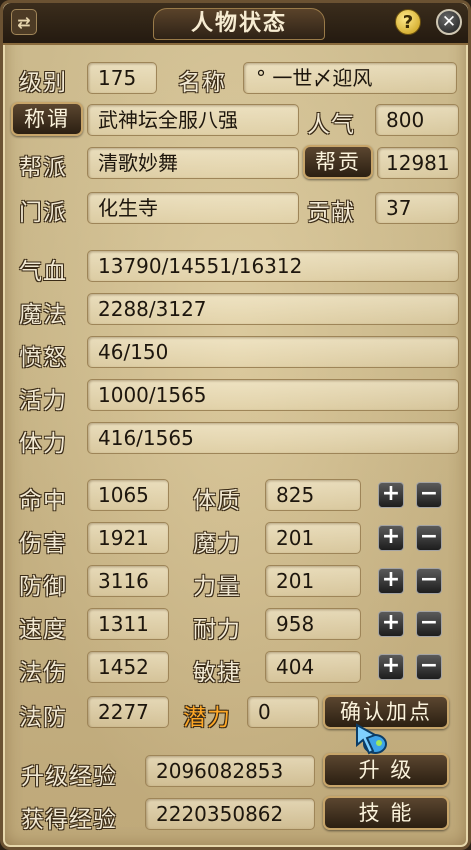 The image size is (471, 850). I want to click on potential-field: 0, so click(283, 712).